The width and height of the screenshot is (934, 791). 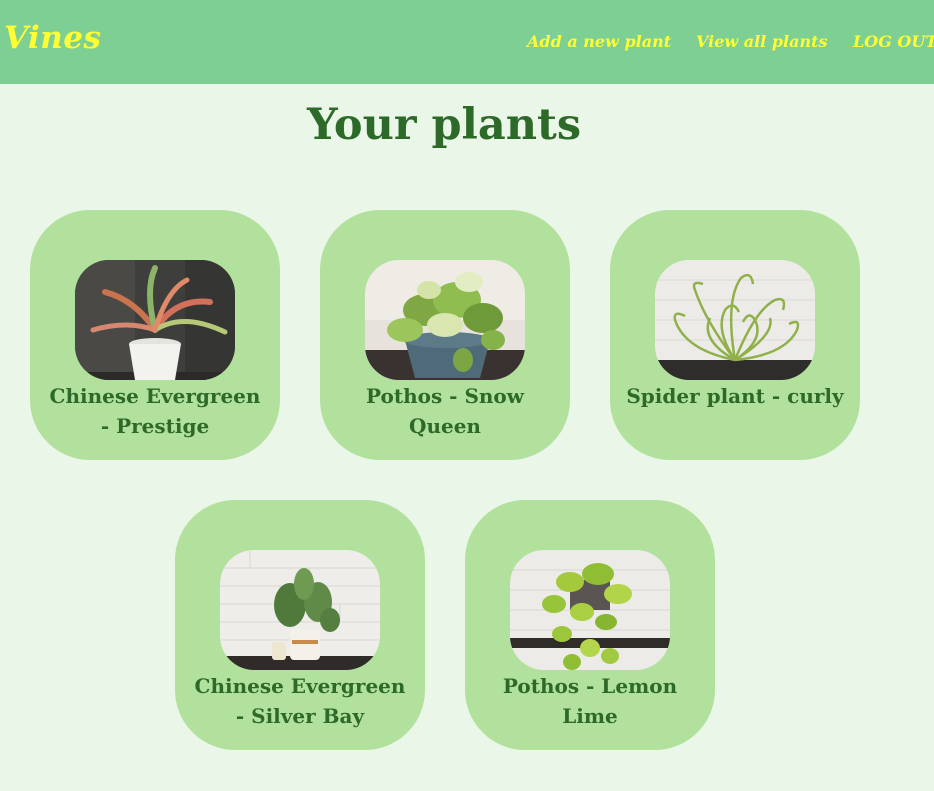 I want to click on plant-card: Chinese Evergreen - Silver Bay, so click(x=300, y=625).